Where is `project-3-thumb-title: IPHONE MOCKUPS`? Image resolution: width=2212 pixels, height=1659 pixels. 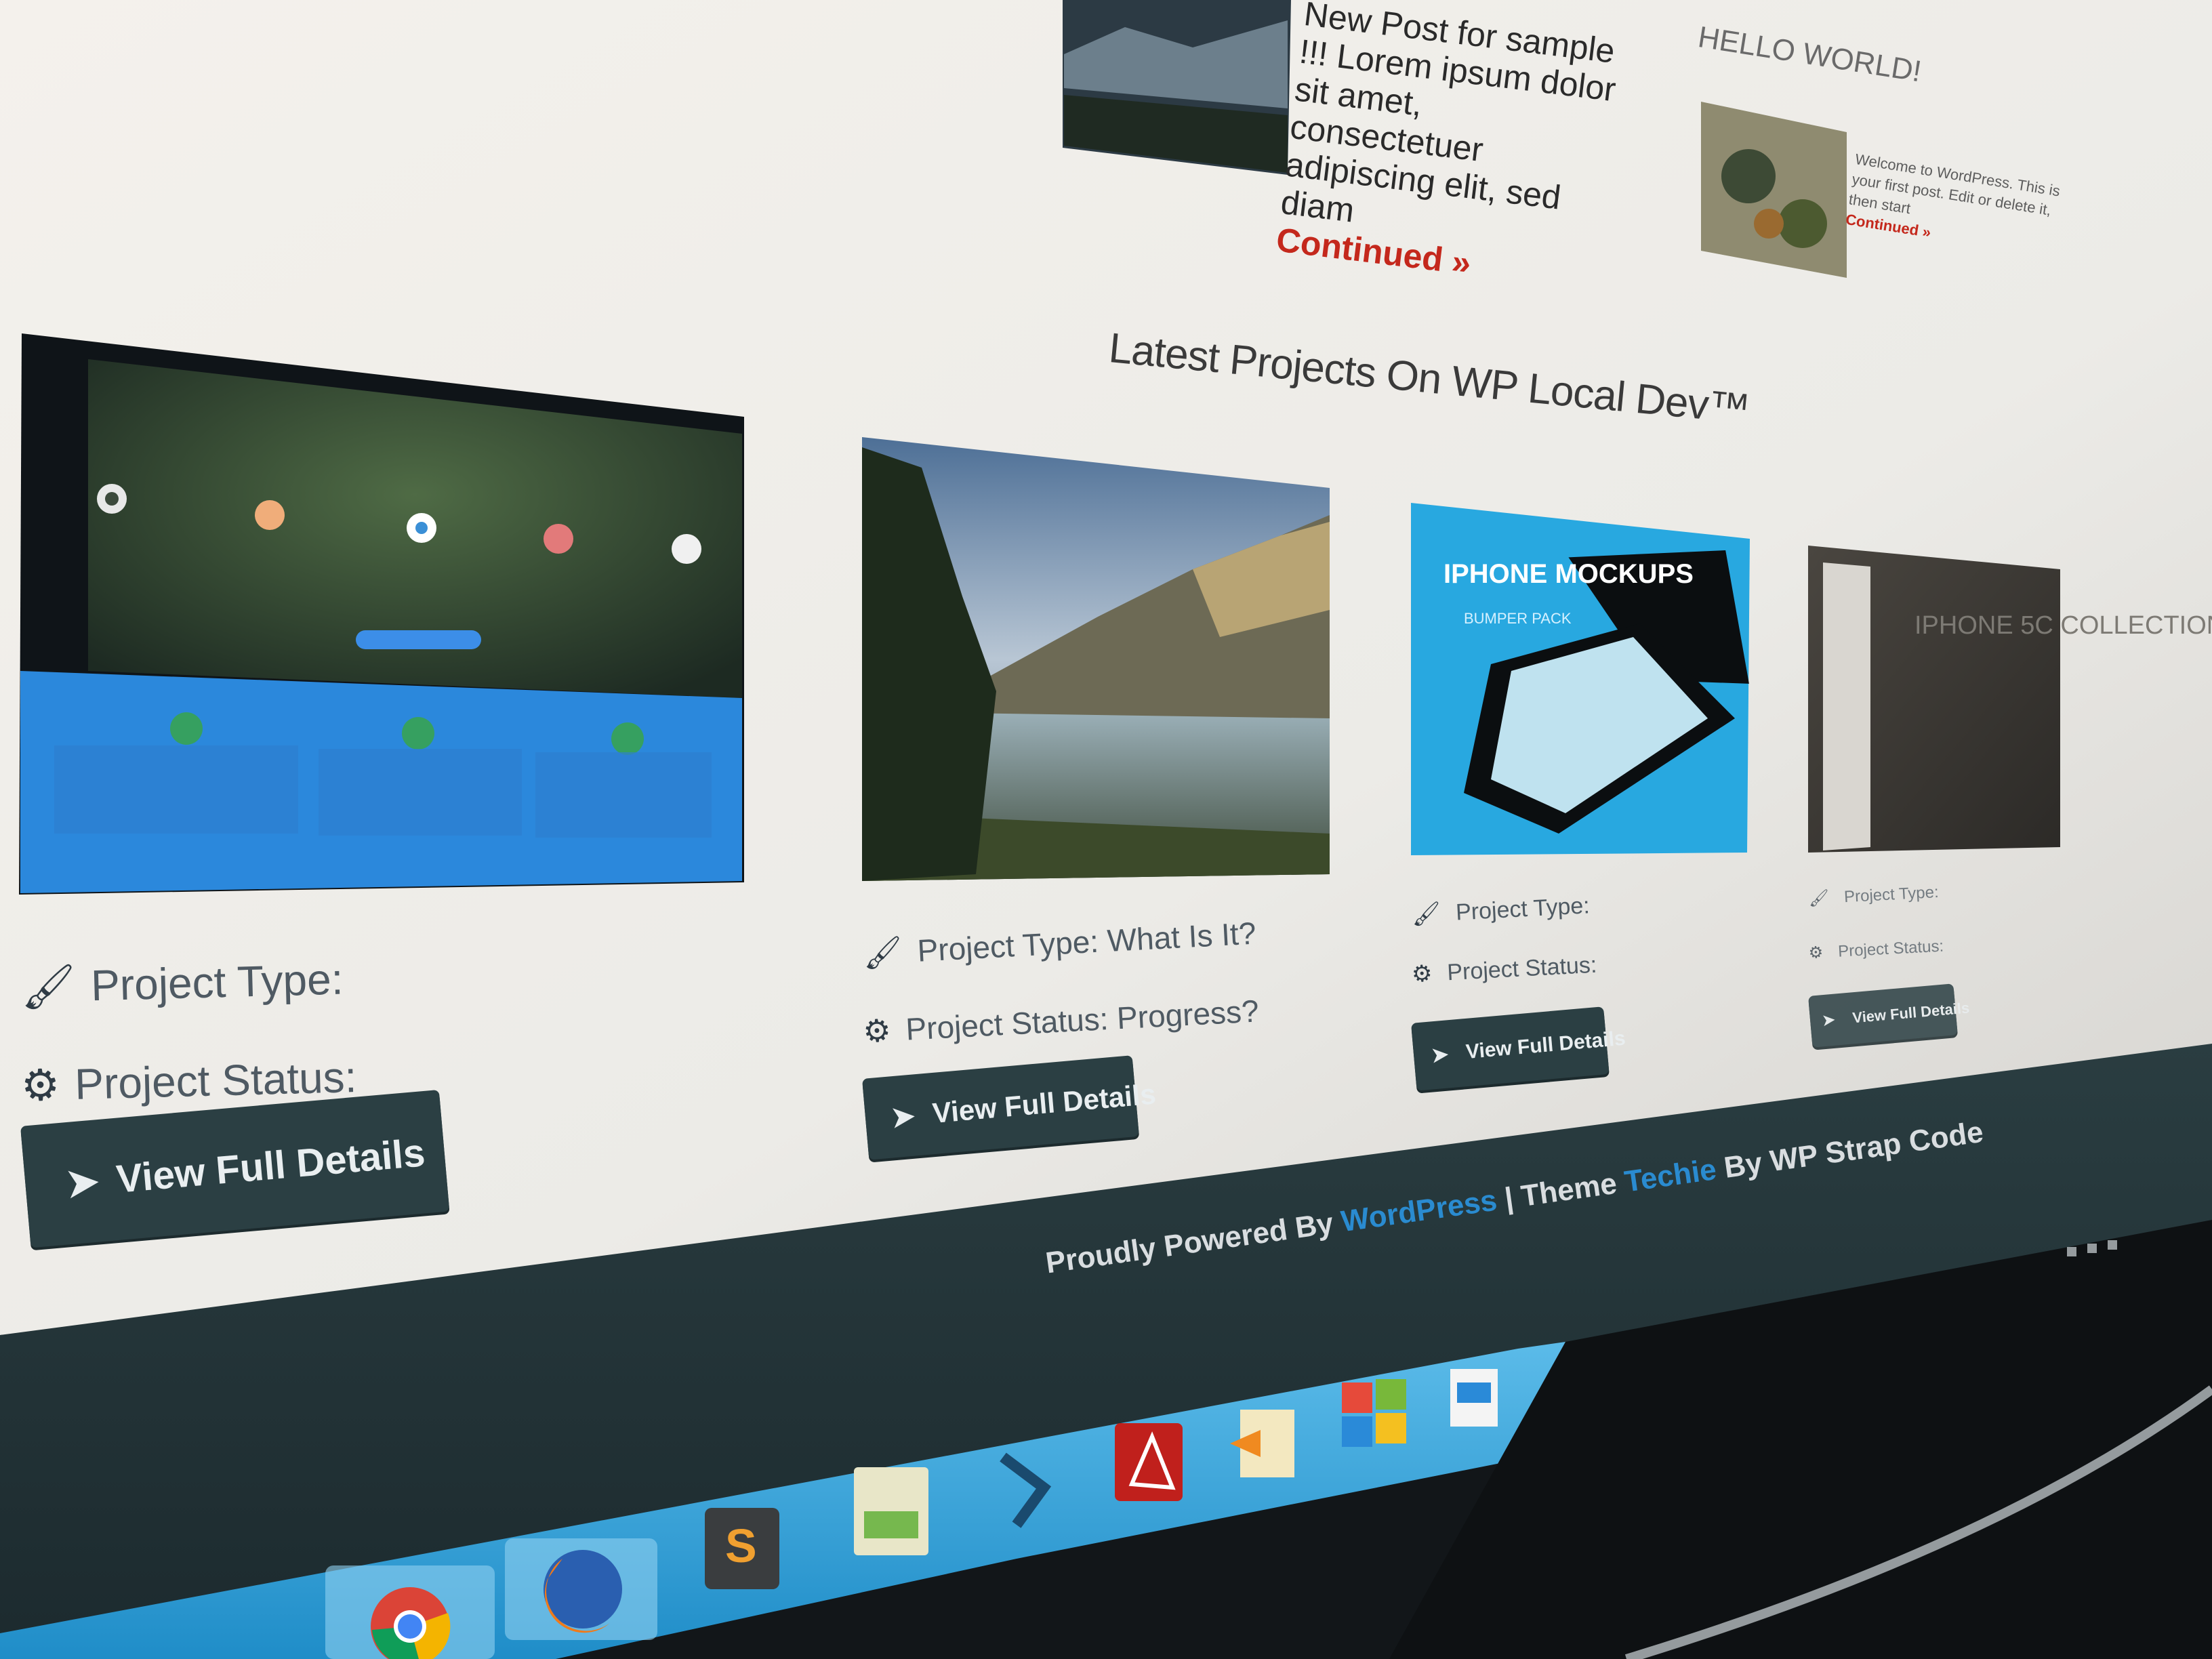
project-3-thumb-title: IPHONE MOCKUPS is located at coordinates (1569, 574).